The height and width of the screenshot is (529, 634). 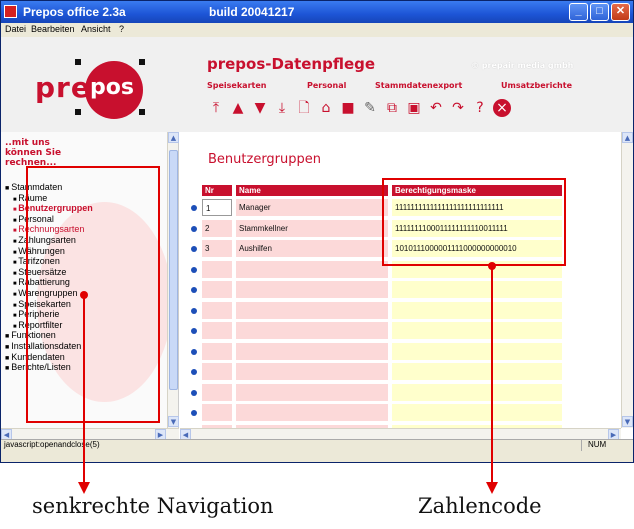 What do you see at coordinates (260, 108) in the screenshot?
I see `down-icon: ▼` at bounding box center [260, 108].